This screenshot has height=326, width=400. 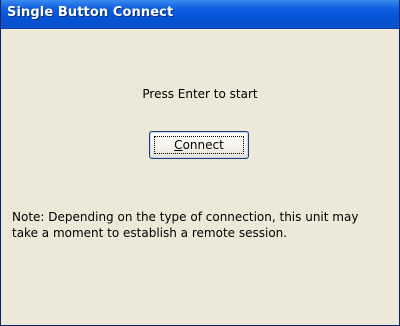 I want to click on title-bar: Single Button Connect, so click(x=200, y=14).